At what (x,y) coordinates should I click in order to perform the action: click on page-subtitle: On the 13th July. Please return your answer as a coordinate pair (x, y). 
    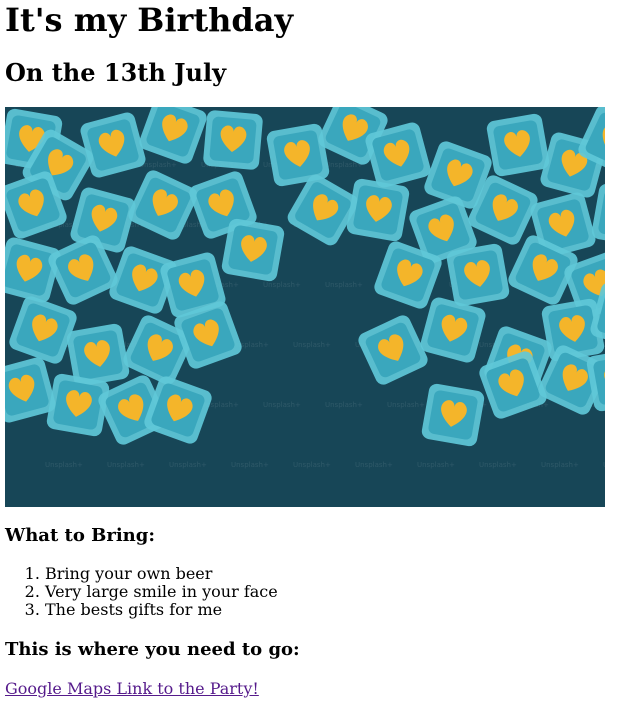
    Looking at the image, I should click on (116, 72).